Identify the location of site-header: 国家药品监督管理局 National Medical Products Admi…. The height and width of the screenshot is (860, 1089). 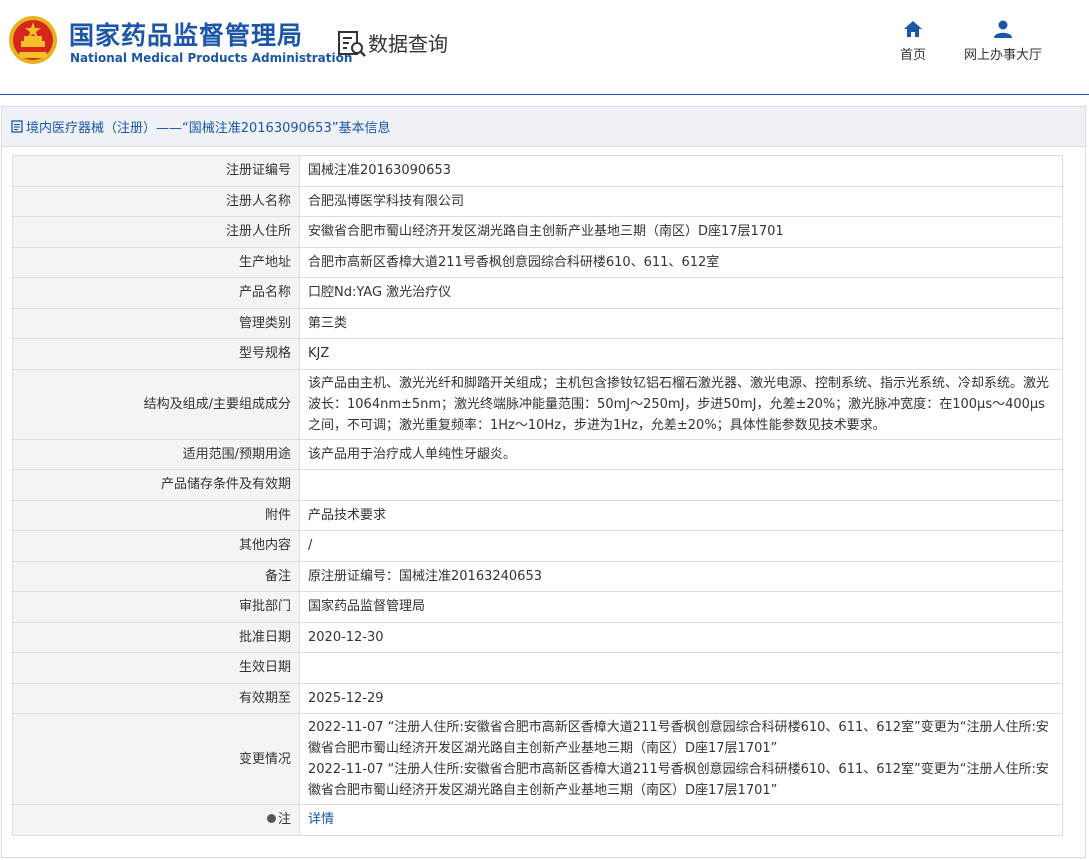
(544, 47).